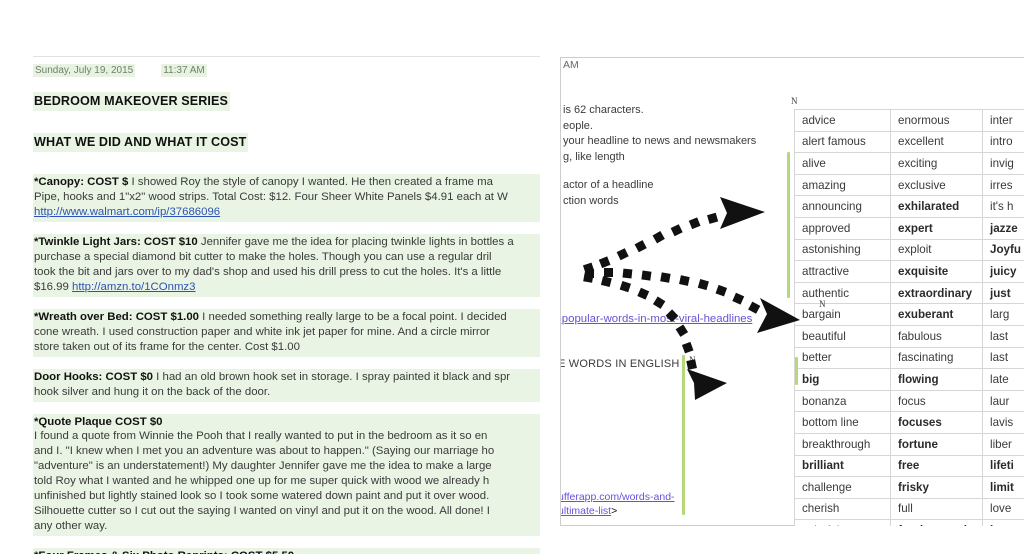 The width and height of the screenshot is (1024, 554). What do you see at coordinates (1003, 444) in the screenshot?
I see `word-cell: liber` at bounding box center [1003, 444].